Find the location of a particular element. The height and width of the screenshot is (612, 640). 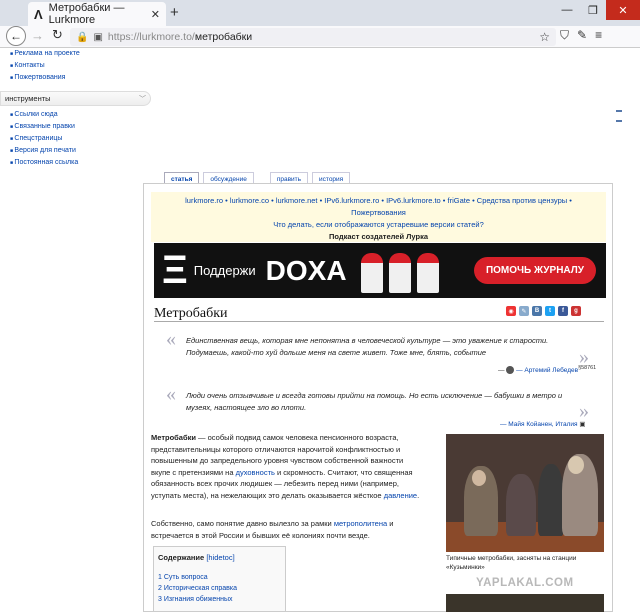

lock-icon: 🔒 is located at coordinates (82, 37).